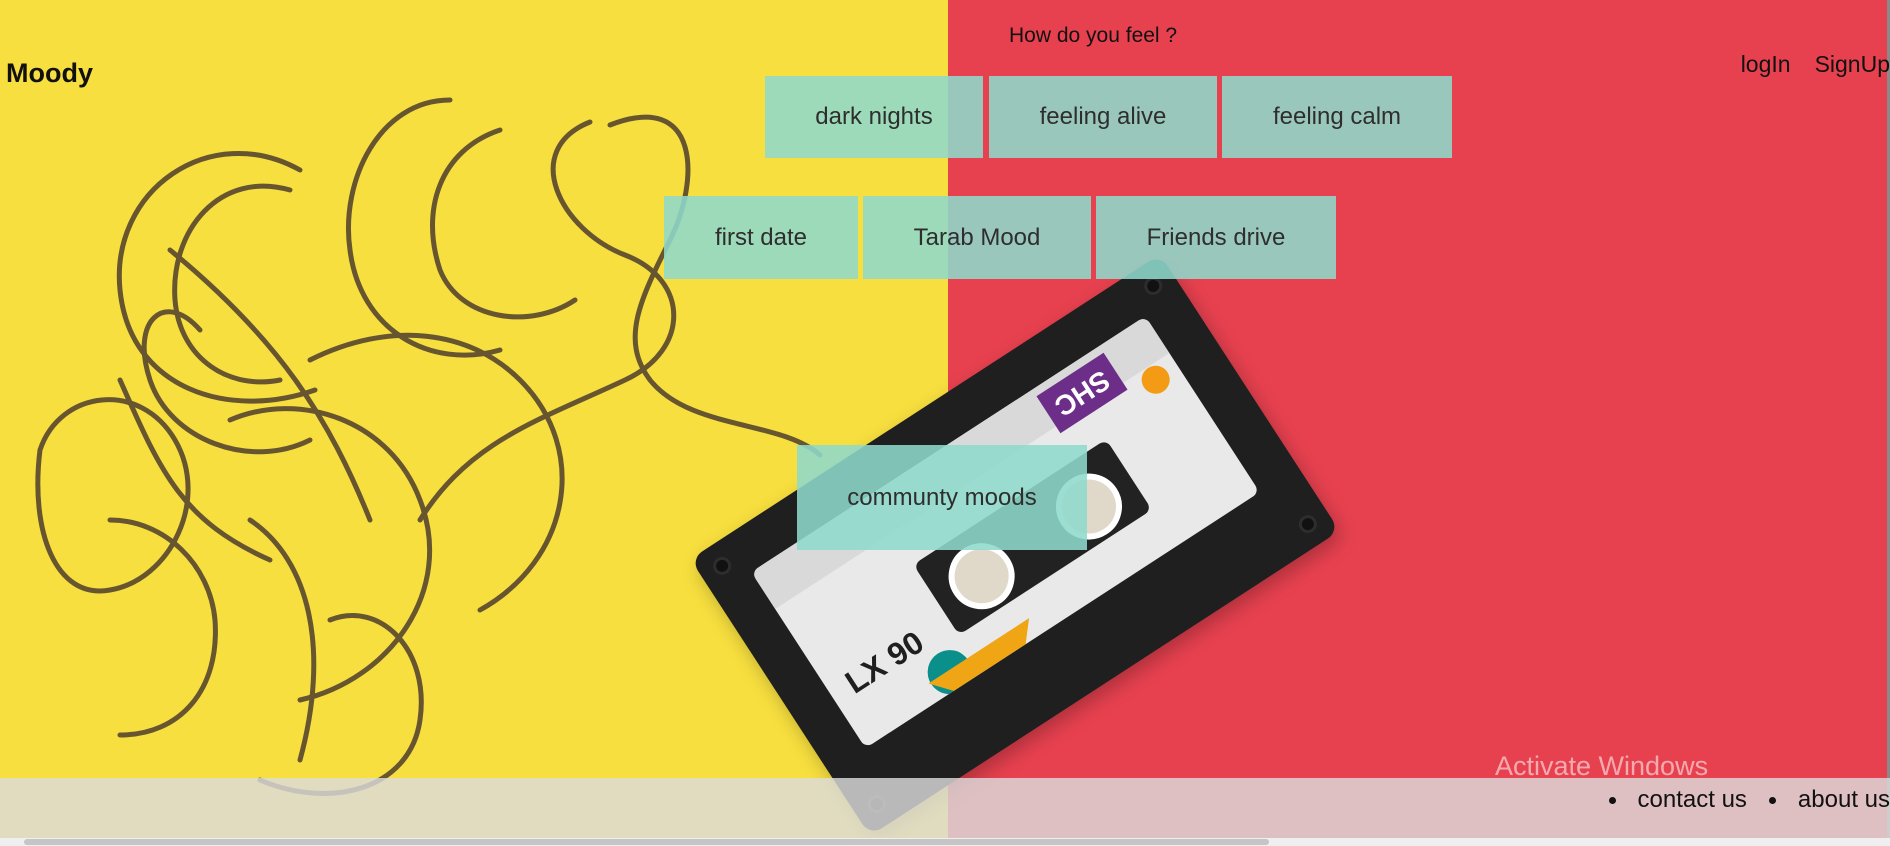 This screenshot has height=846, width=1890. I want to click on mood-button-tarab-mood: Tarab Mood, so click(977, 237).